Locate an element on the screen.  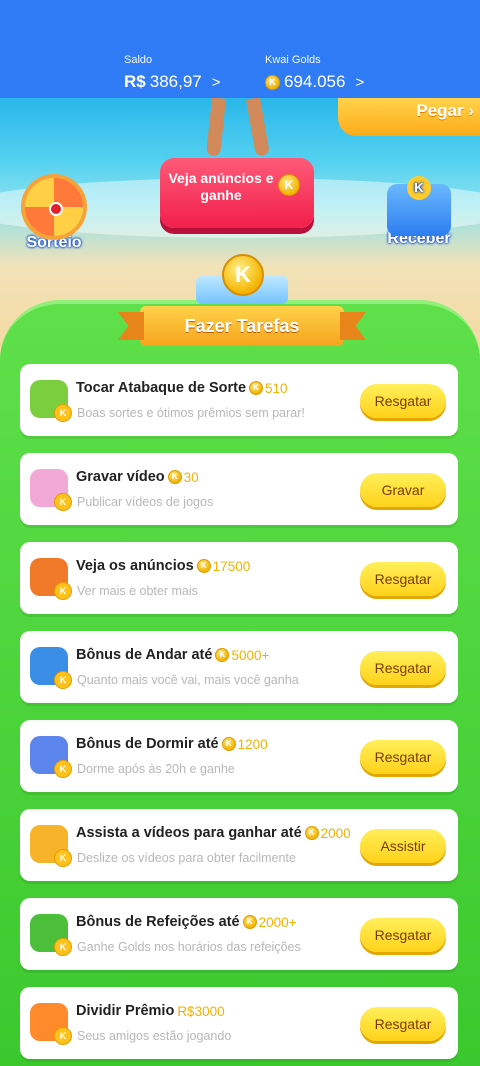
task-action-button: Gravar is located at coordinates (403, 490).